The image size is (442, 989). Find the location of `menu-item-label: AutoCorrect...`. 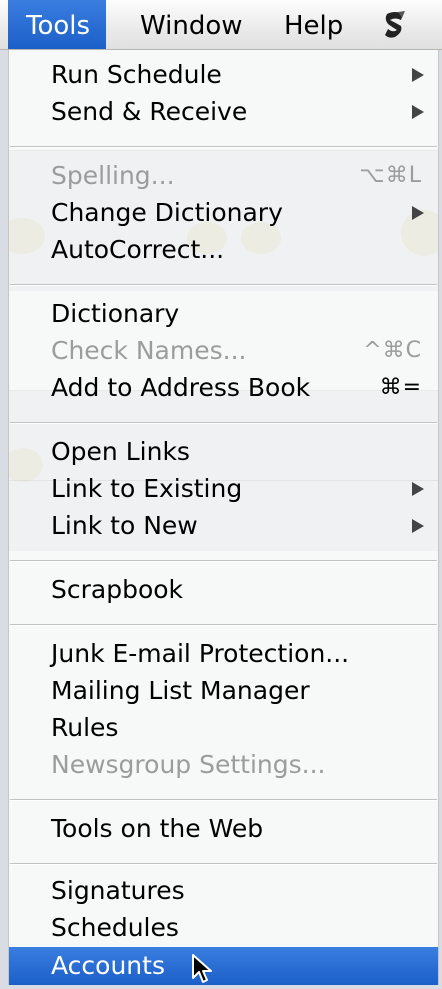

menu-item-label: AutoCorrect... is located at coordinates (138, 249).